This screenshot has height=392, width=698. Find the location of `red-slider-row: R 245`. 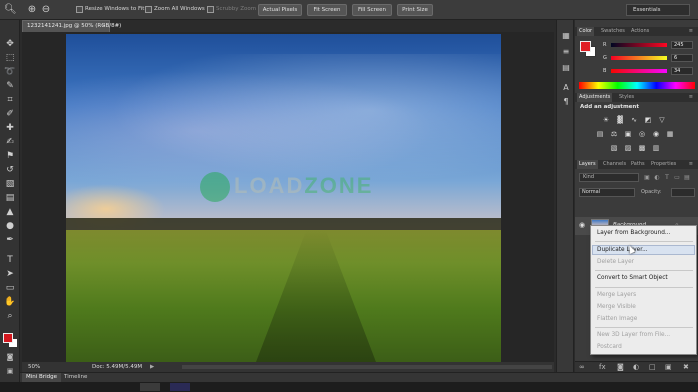

red-slider-row: R 245 is located at coordinates (649, 45).